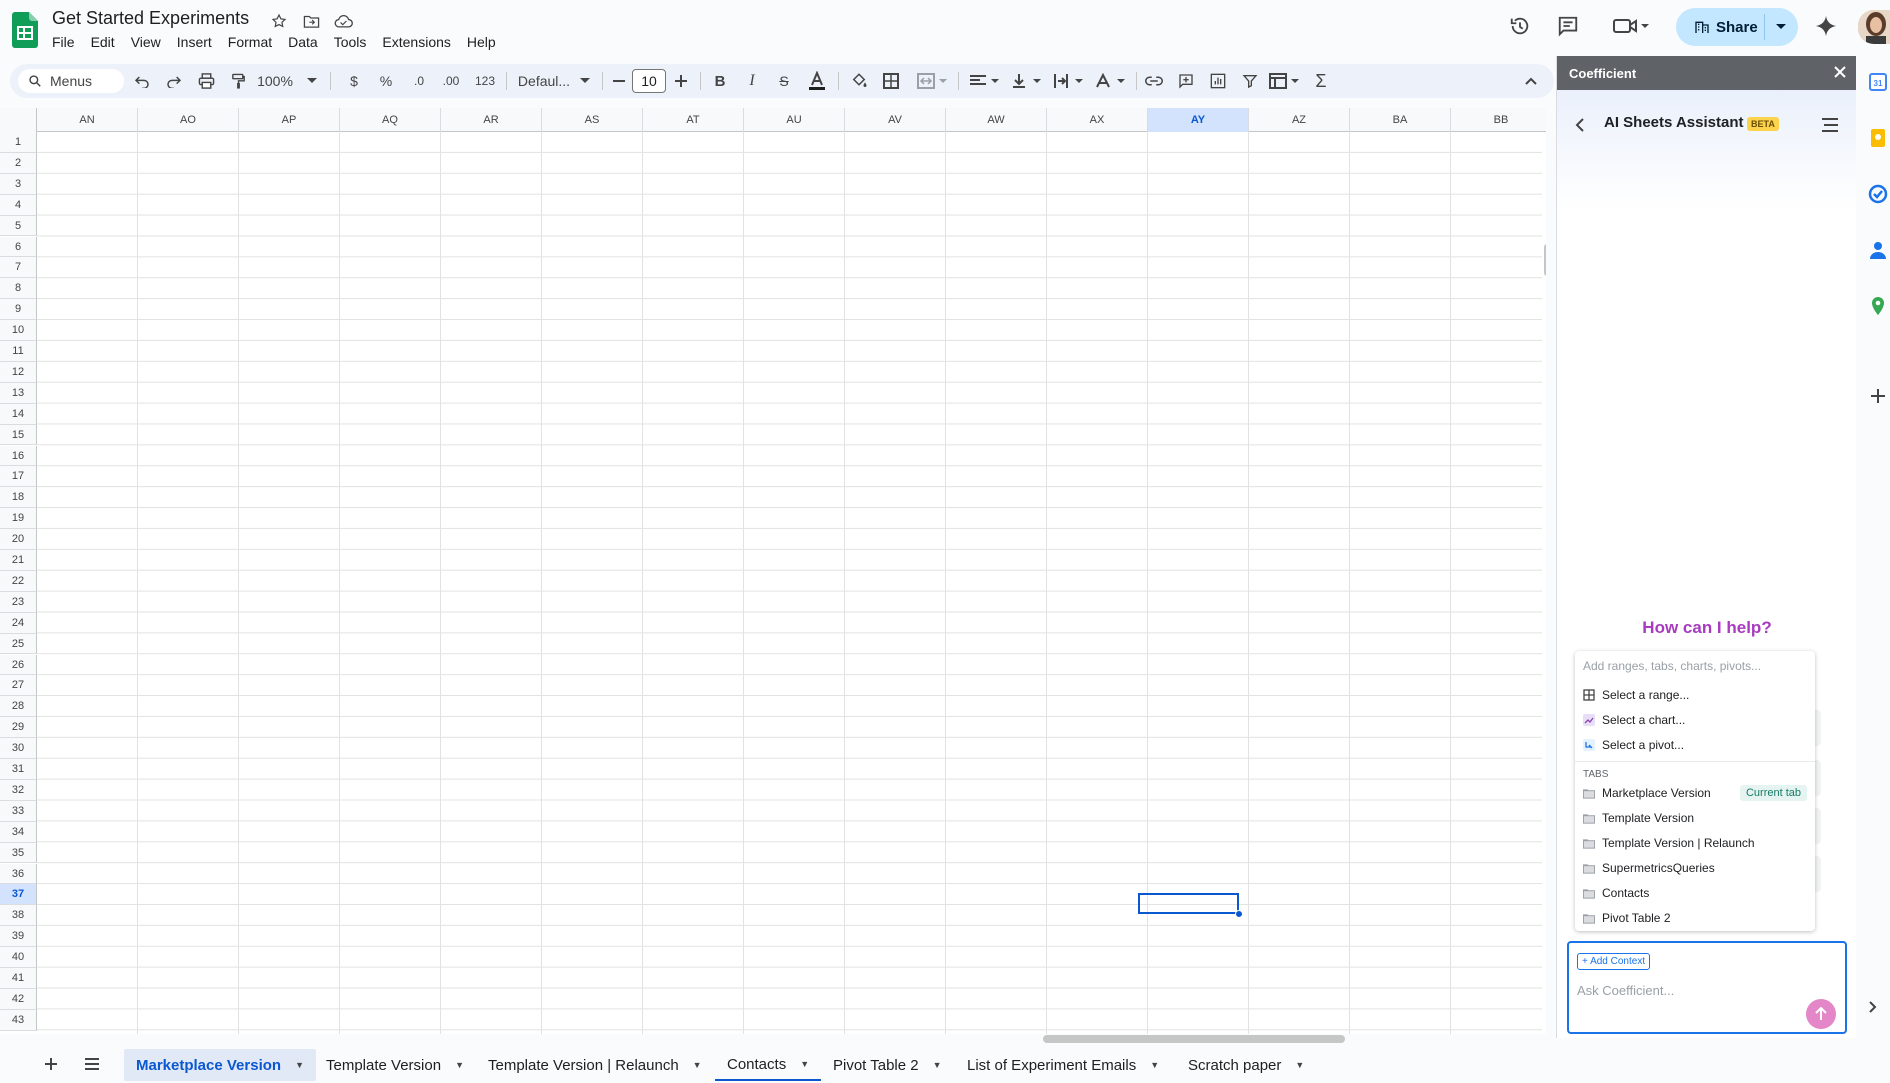  Describe the element at coordinates (1878, 250) in the screenshot. I see `contacts-icon` at that location.